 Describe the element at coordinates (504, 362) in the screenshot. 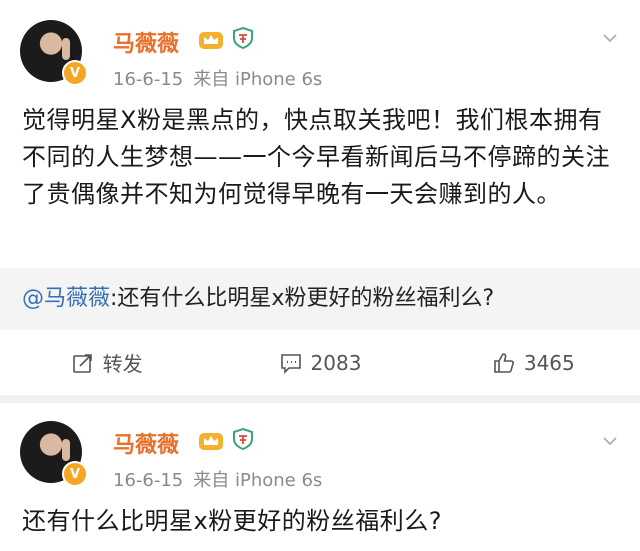

I see `thumbs-up-icon` at that location.